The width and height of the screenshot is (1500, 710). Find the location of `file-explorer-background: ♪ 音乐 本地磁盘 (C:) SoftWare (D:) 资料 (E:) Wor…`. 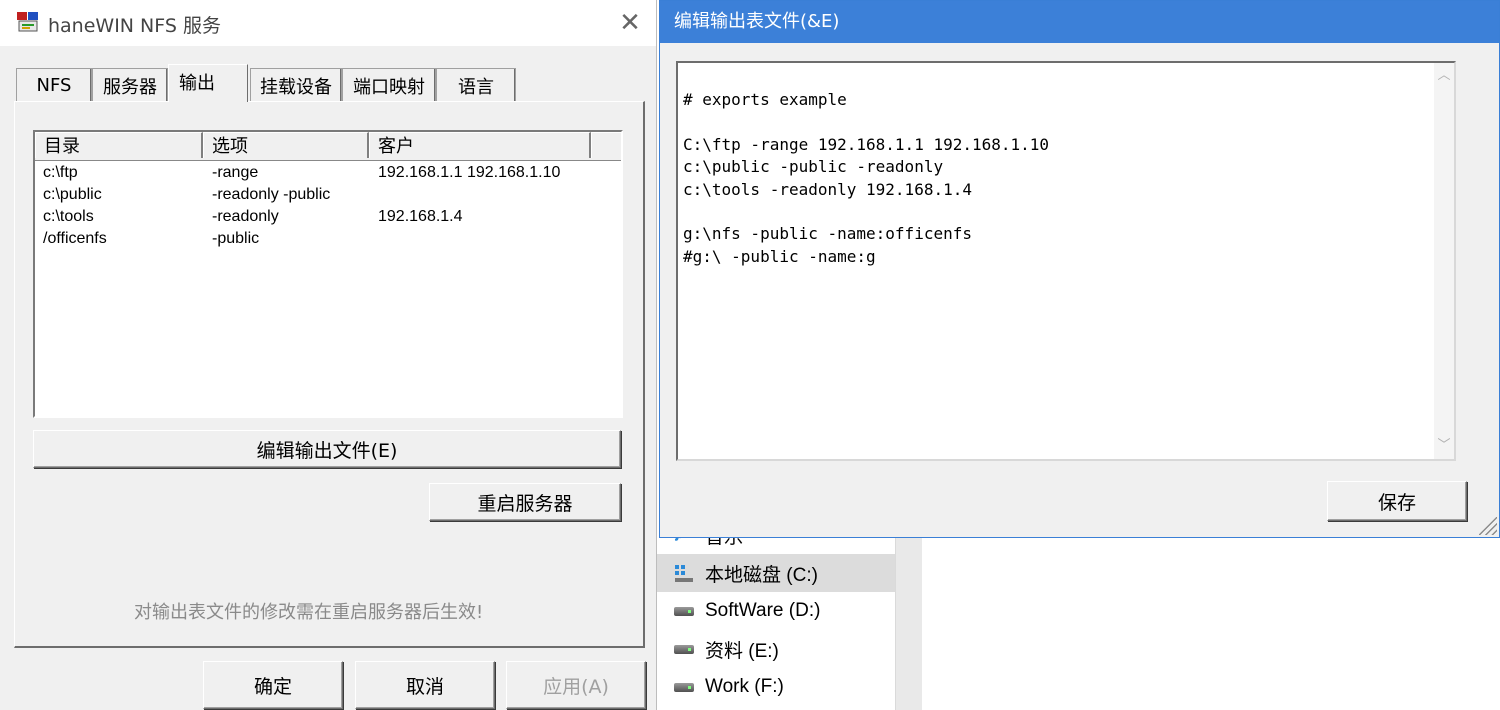

file-explorer-background: ♪ 音乐 本地磁盘 (C:) SoftWare (D:) 资料 (E:) Wor… is located at coordinates (1077, 617).